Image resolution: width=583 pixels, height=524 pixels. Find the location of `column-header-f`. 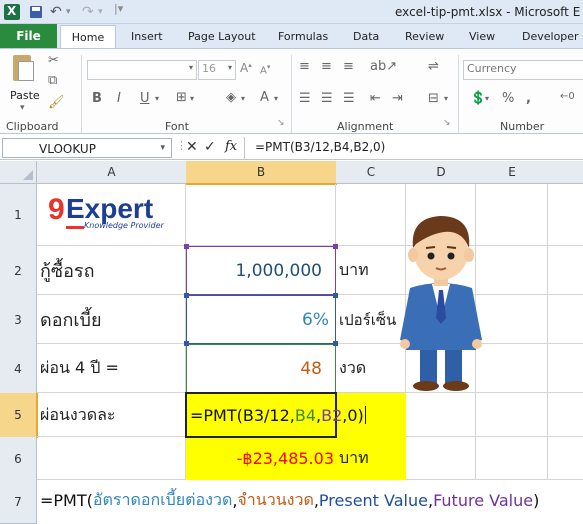

column-header-f is located at coordinates (565, 172).